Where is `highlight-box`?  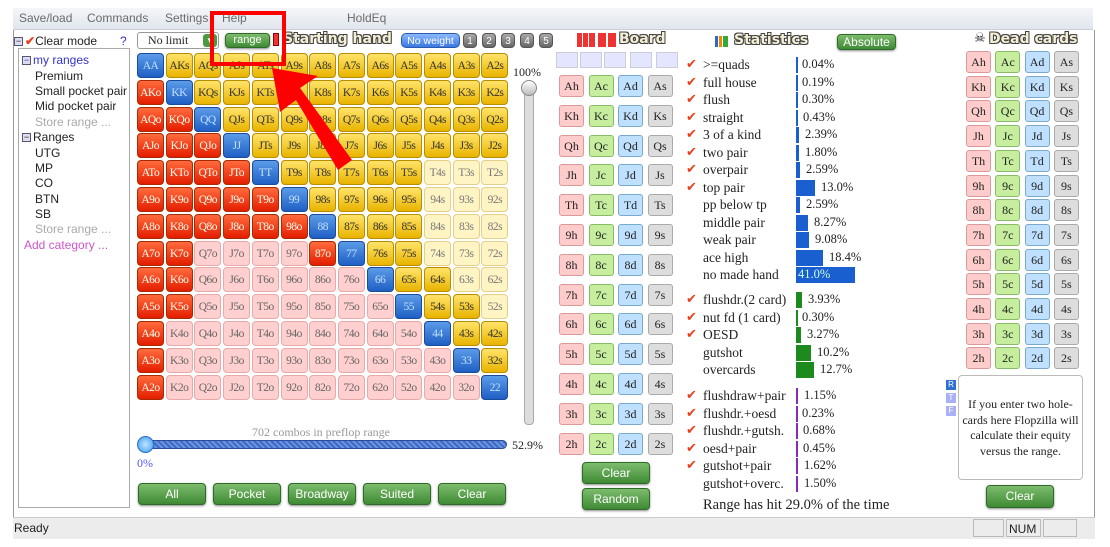 highlight-box is located at coordinates (248, 38).